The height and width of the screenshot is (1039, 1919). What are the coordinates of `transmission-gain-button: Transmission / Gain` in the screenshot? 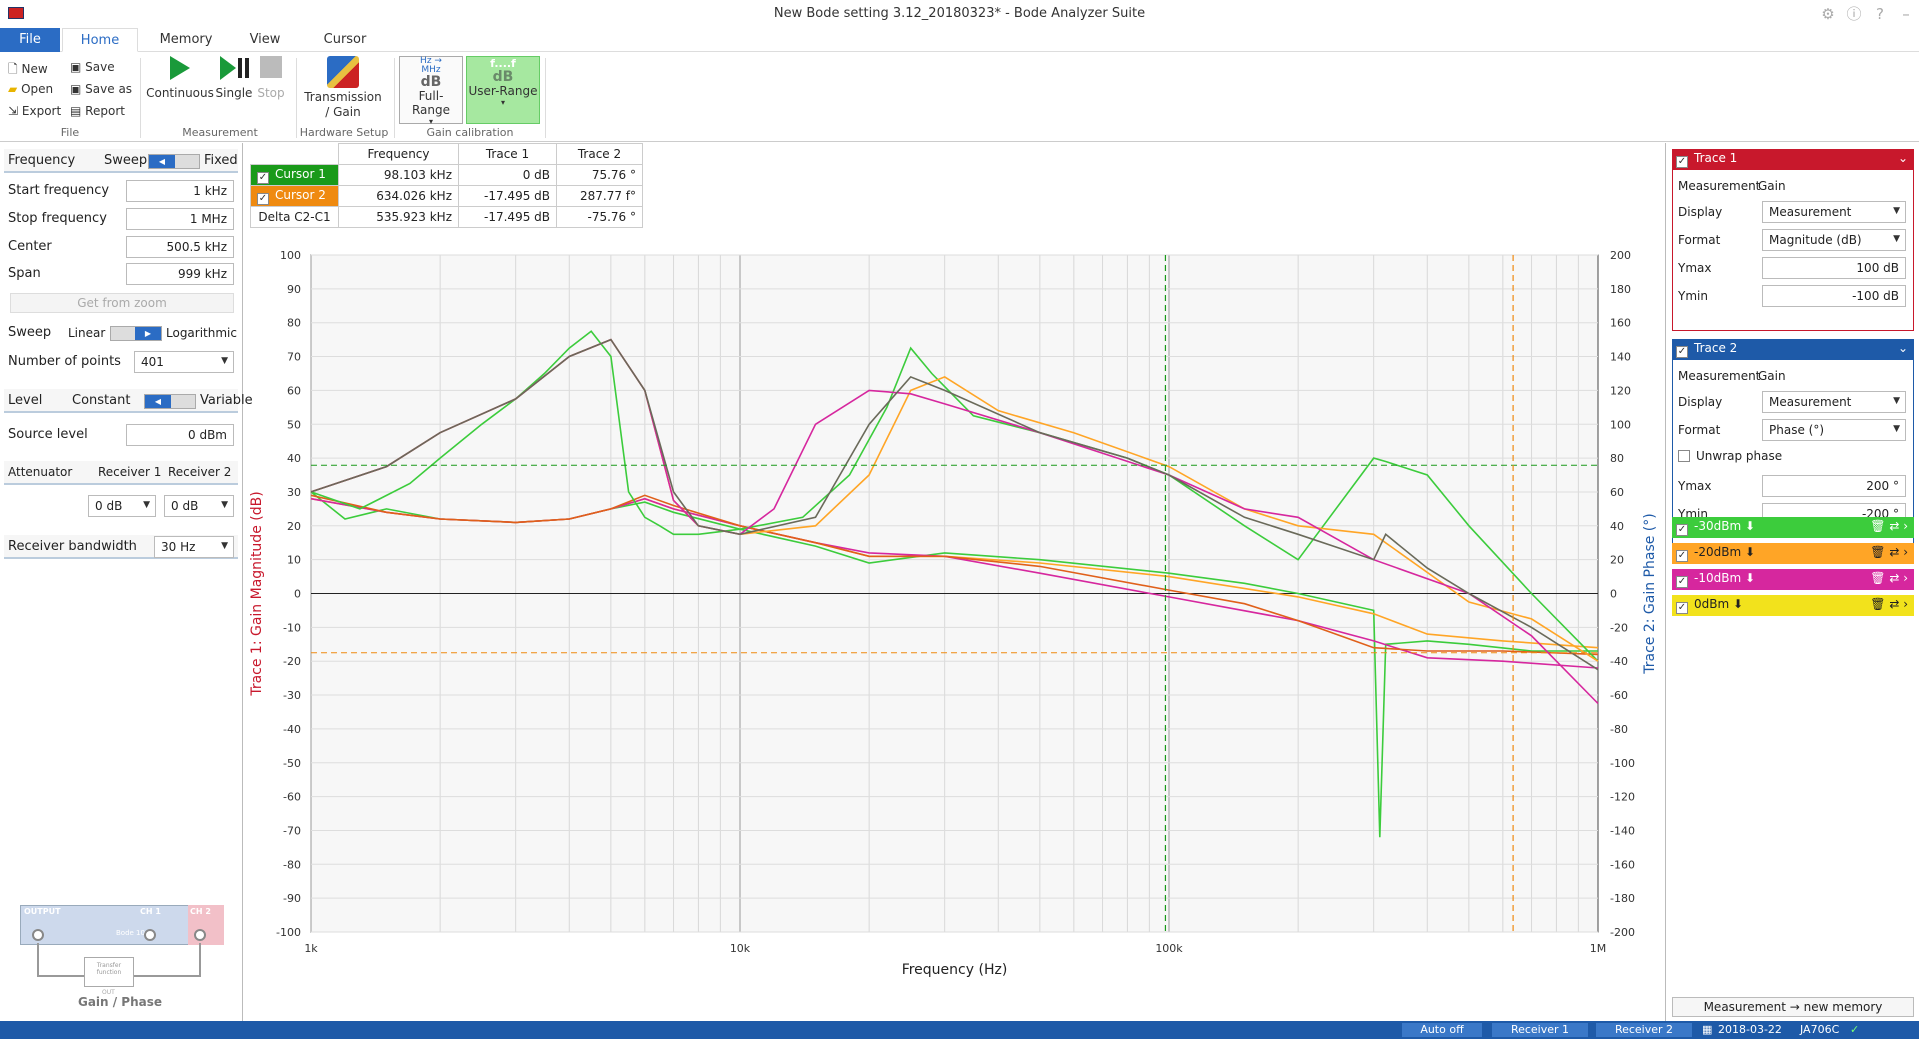 It's located at (343, 88).